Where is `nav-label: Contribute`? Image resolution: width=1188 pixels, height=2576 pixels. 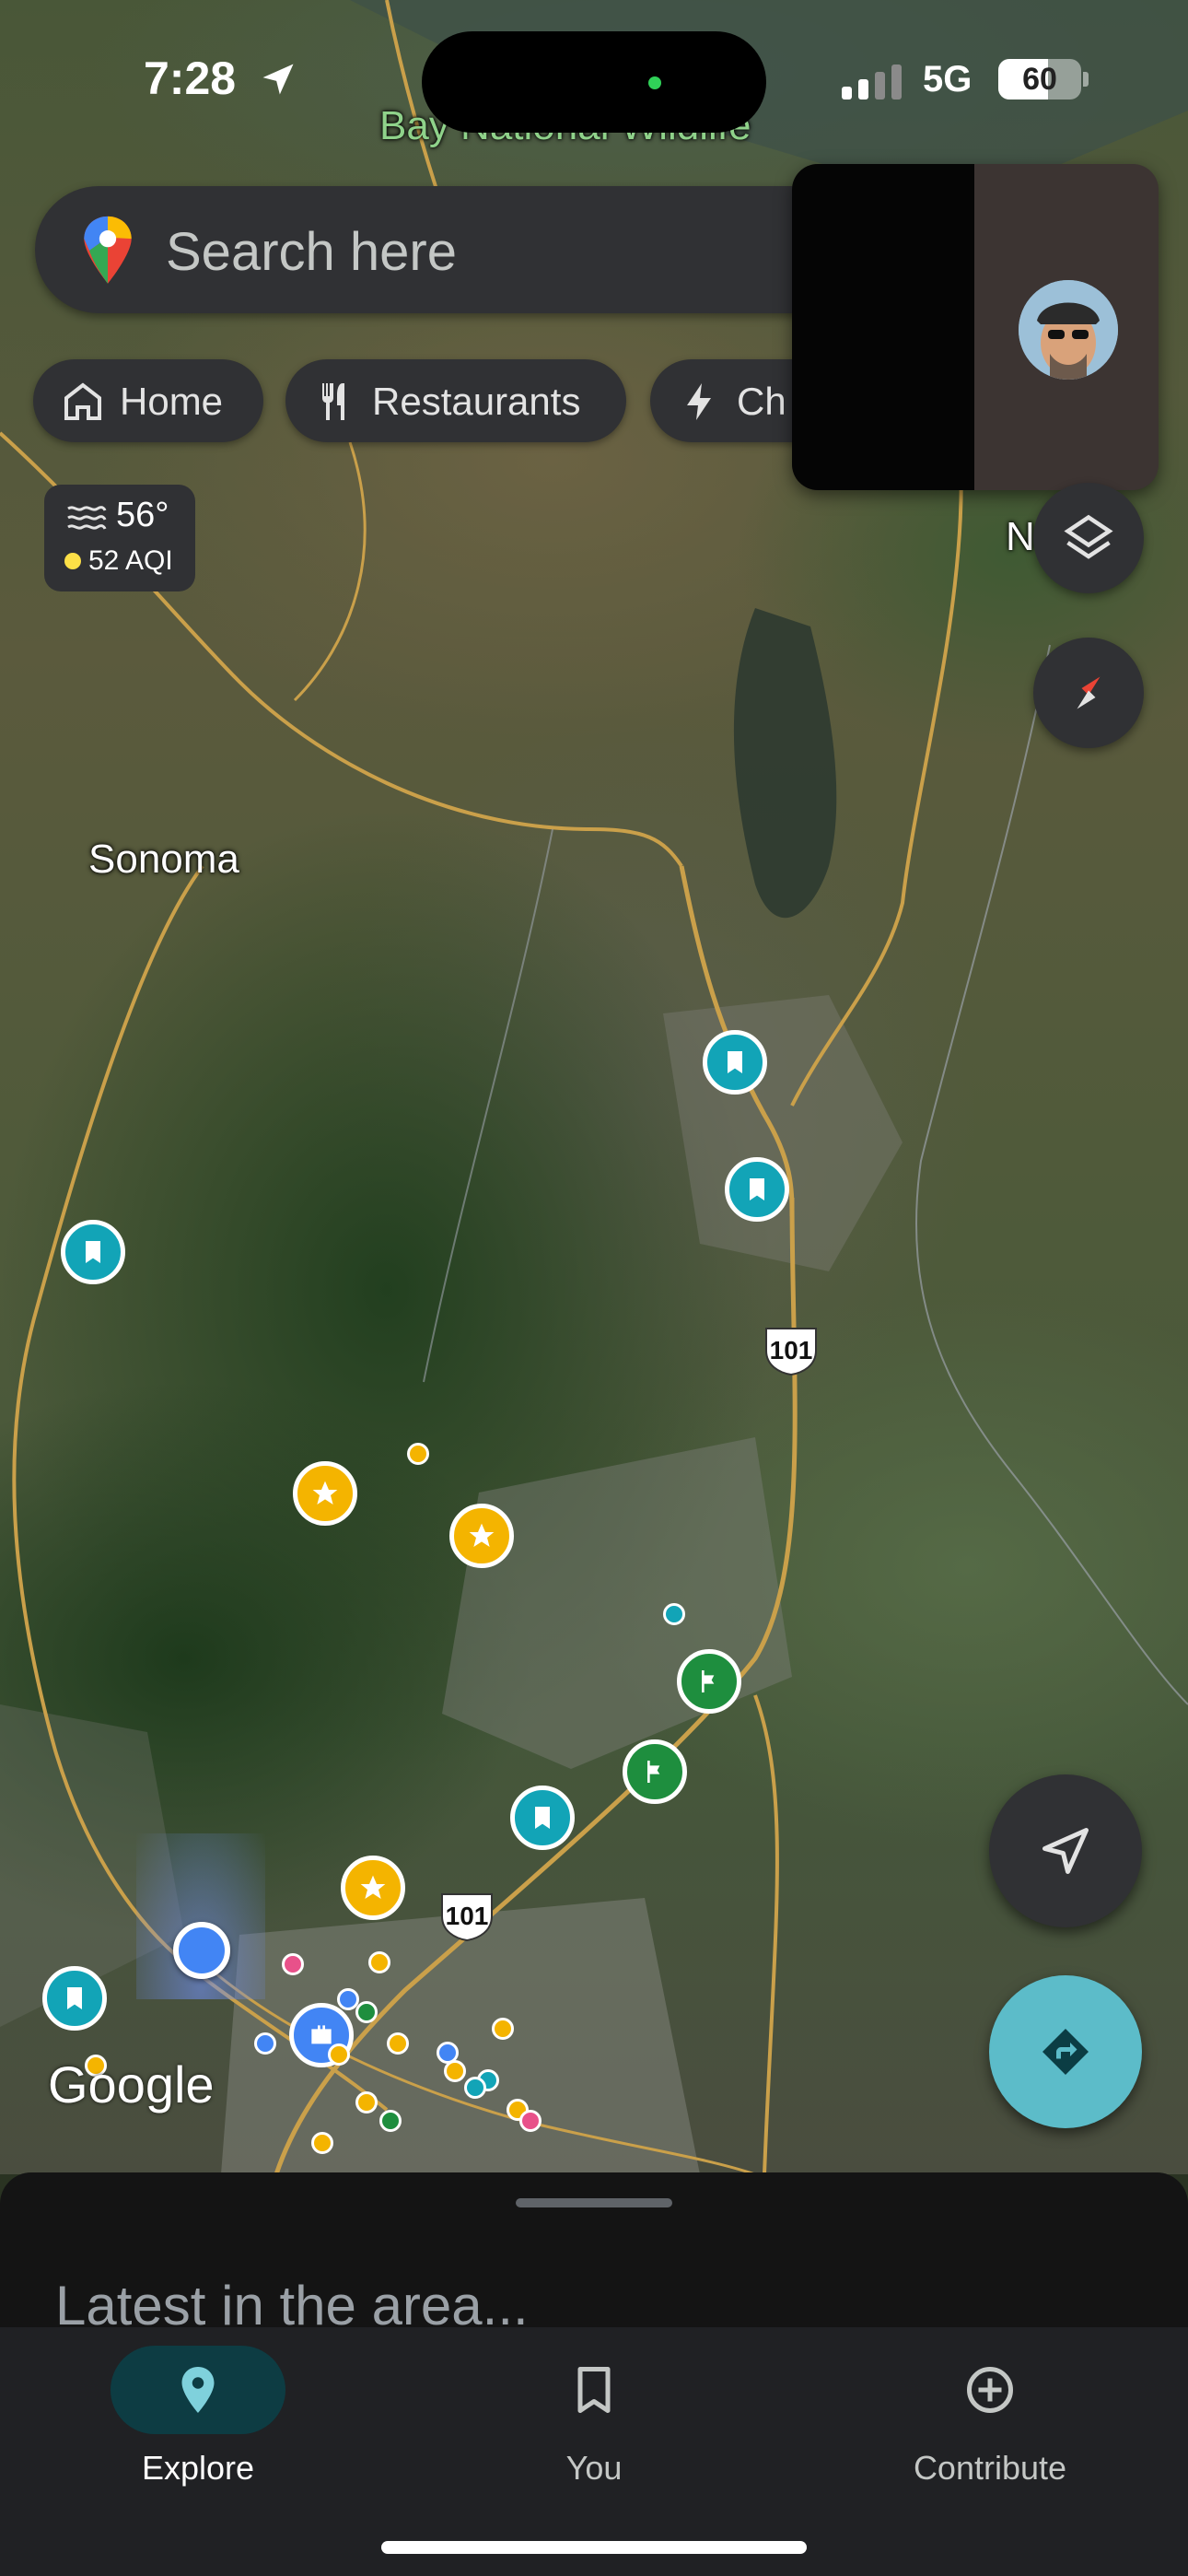 nav-label: Contribute is located at coordinates (990, 2468).